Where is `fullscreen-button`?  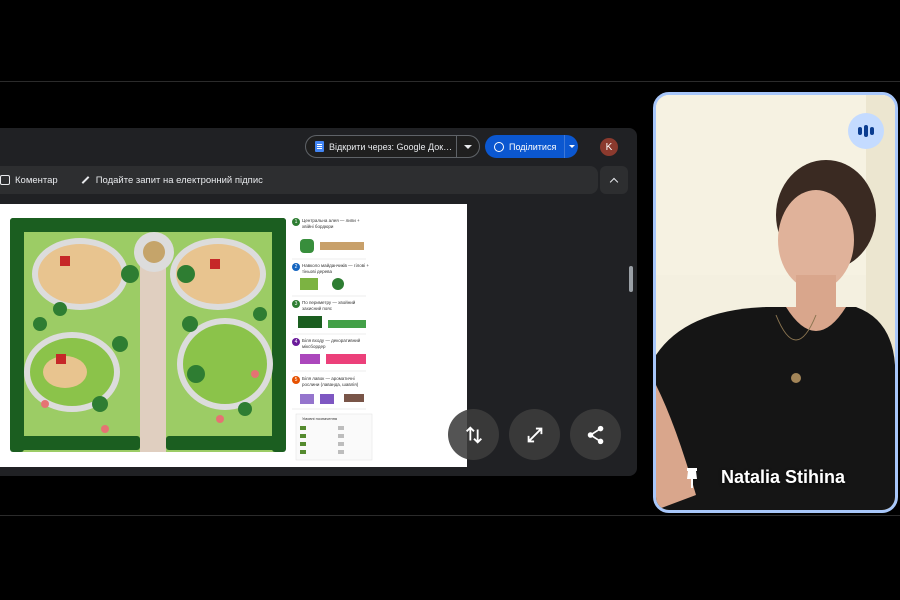
fullscreen-button is located at coordinates (534, 434).